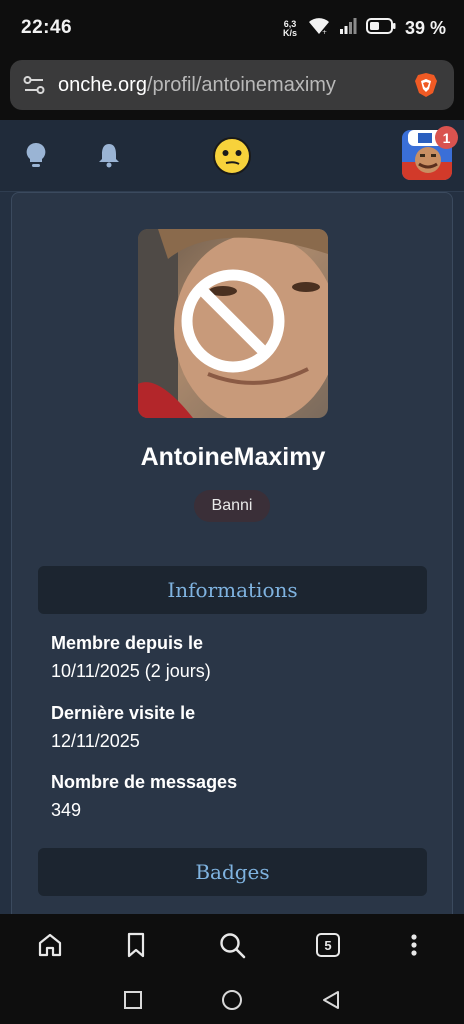  I want to click on system-nav-bar, so click(232, 1000).